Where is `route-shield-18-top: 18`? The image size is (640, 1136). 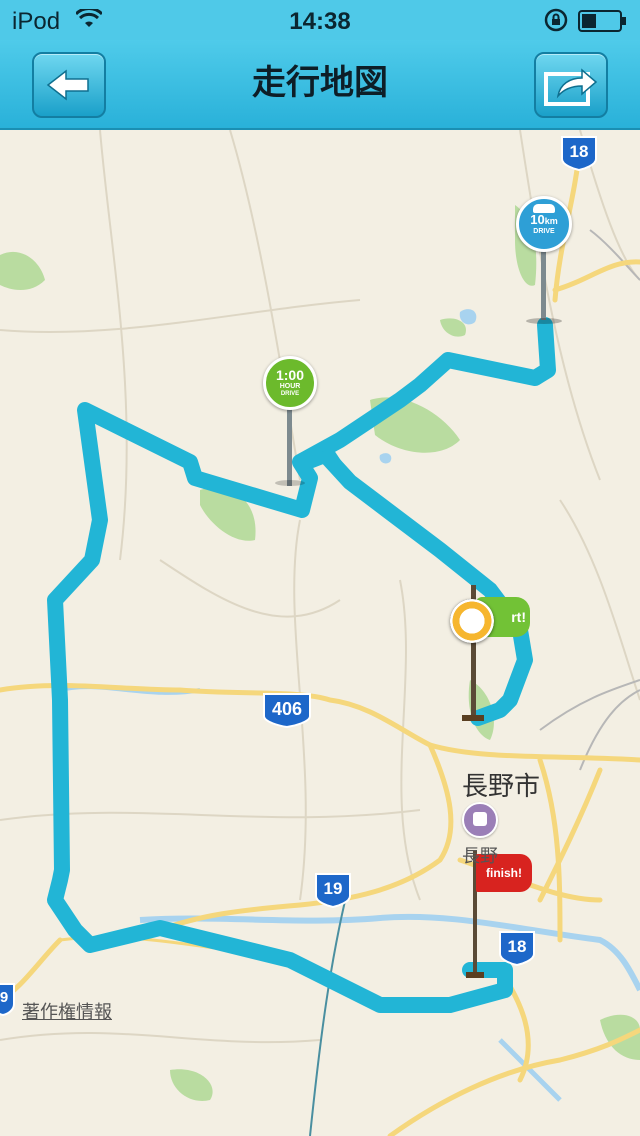 route-shield-18-top: 18 is located at coordinates (579, 153).